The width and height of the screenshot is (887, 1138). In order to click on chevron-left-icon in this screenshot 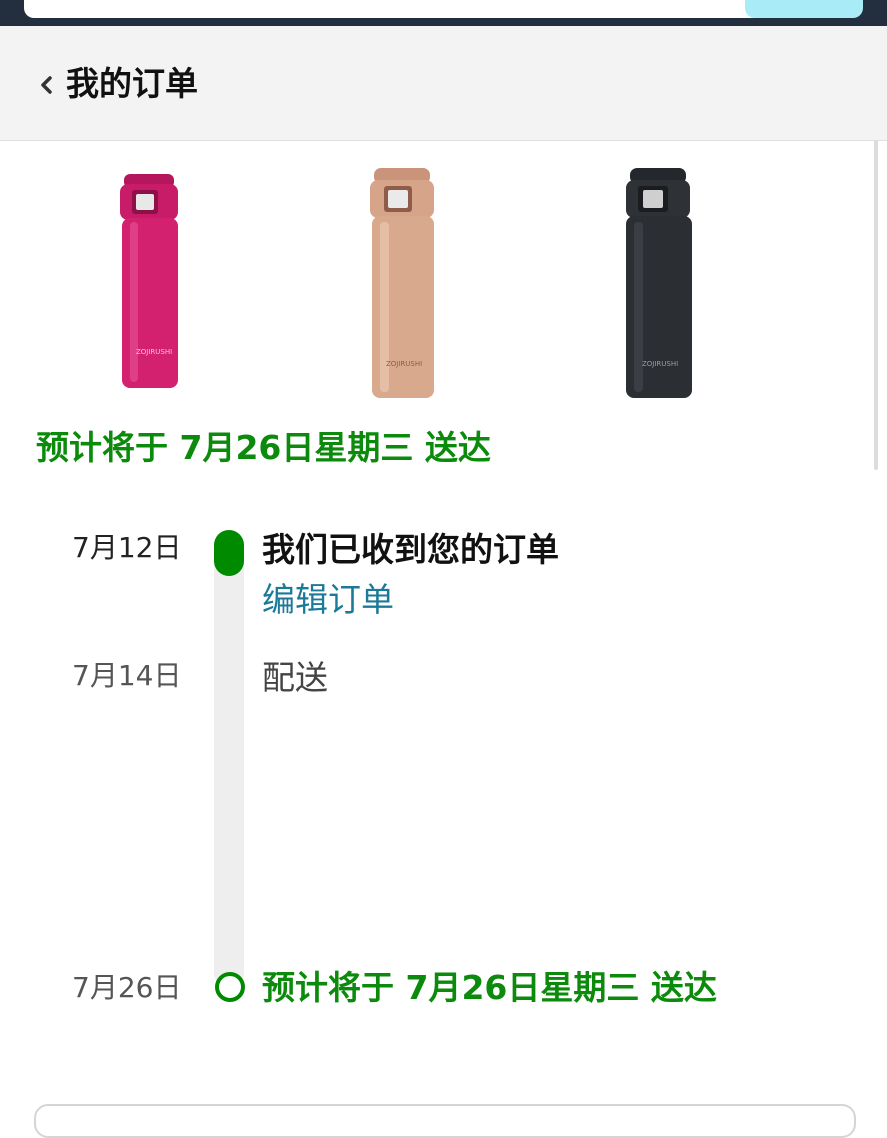, I will do `click(47, 85)`.